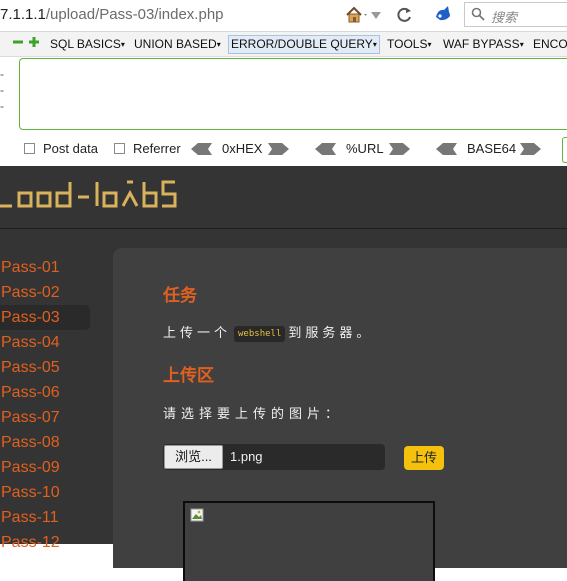 Image resolution: width=567 pixels, height=581 pixels. I want to click on url-host: 7.1.1.1, so click(23, 14).